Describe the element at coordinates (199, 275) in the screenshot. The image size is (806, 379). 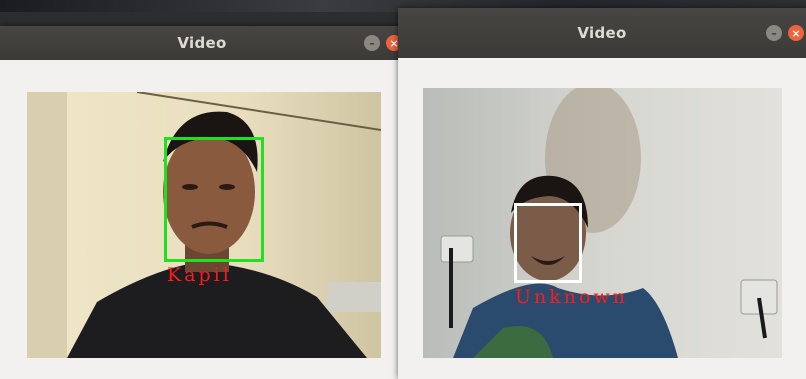
I see `face-label: Kapil` at that location.